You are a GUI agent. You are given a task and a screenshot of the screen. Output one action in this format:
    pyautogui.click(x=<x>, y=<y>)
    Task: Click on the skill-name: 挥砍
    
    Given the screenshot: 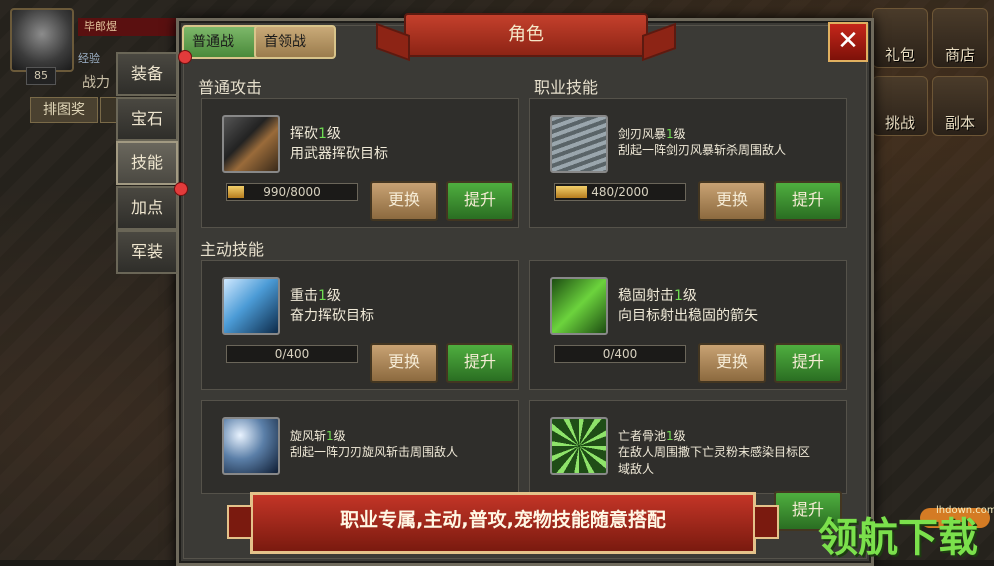 What is the action you would take?
    pyautogui.click(x=304, y=134)
    